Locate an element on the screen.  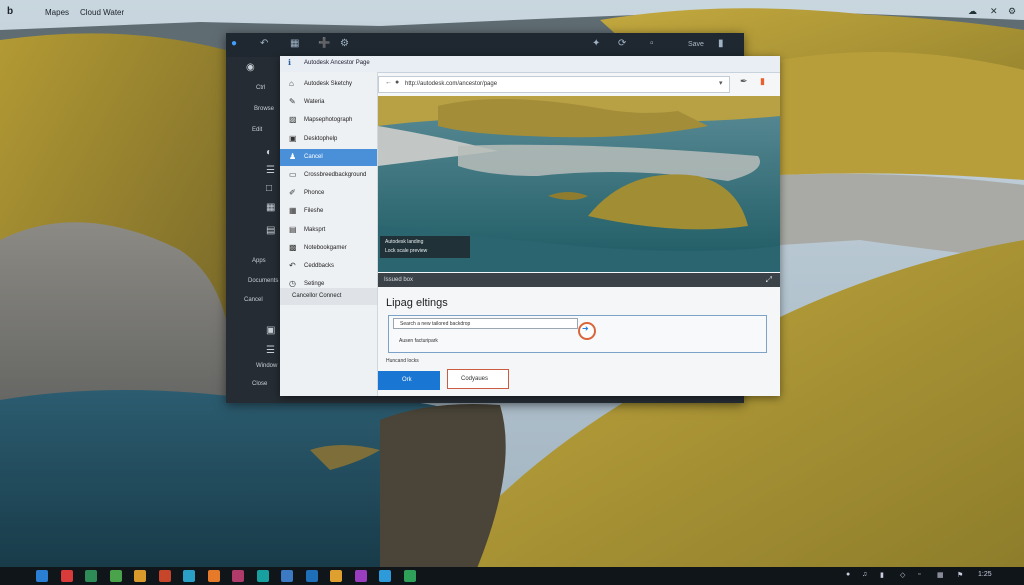
files-icon is located at coordinates (262, 576).